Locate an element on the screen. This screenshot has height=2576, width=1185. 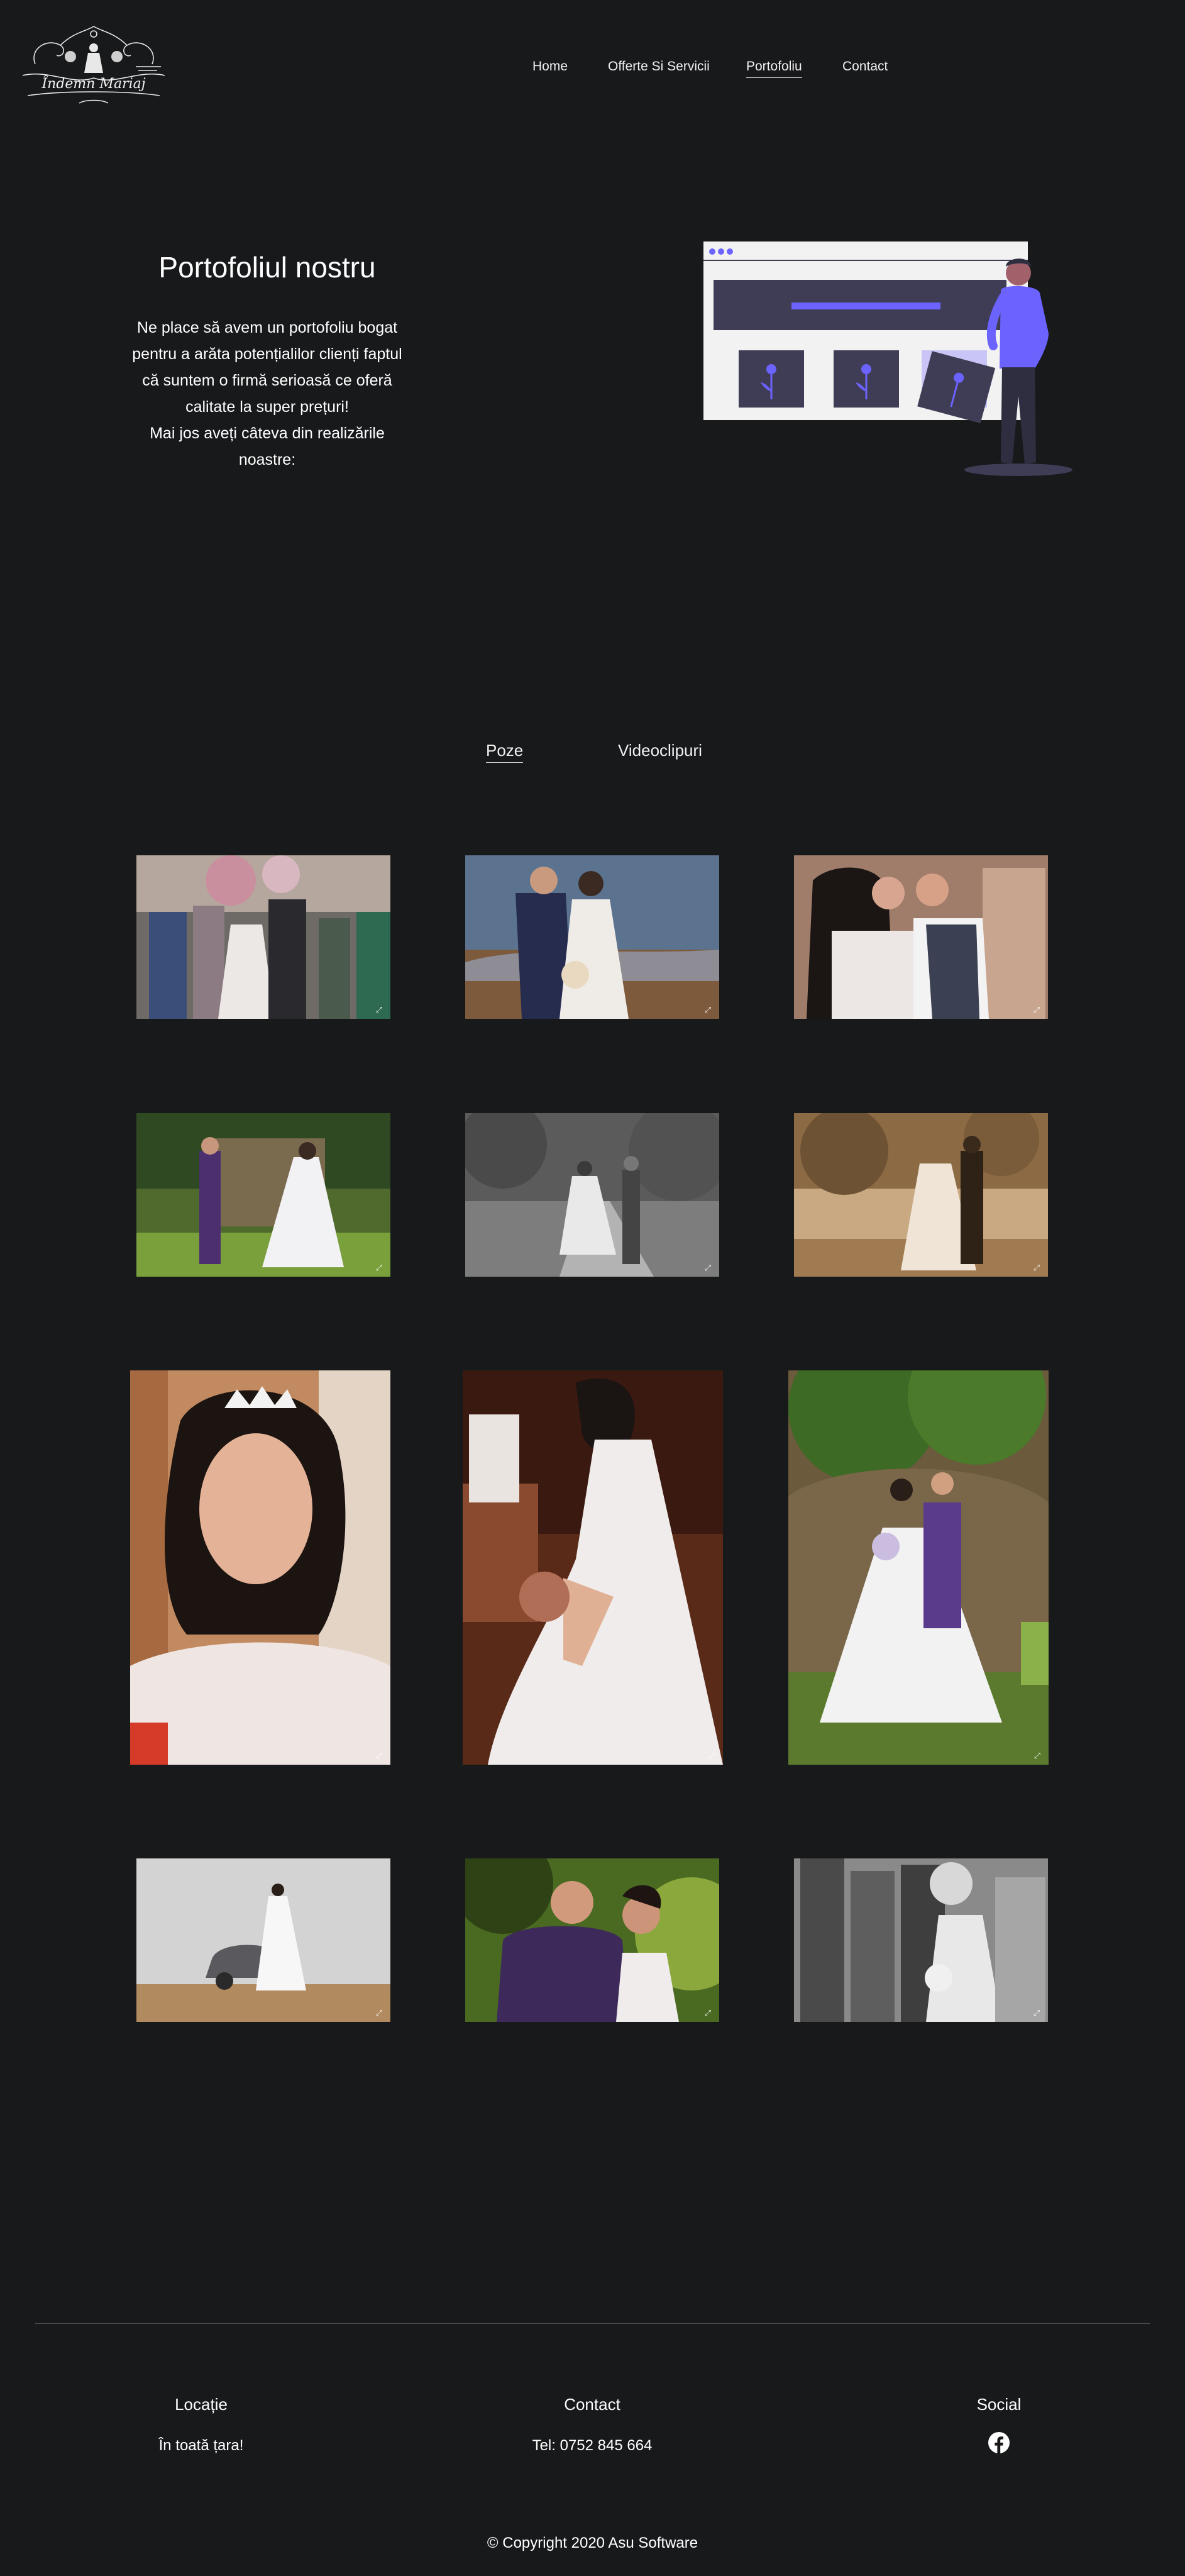
footer-contact-phone: Tel: 0752 845 664 is located at coordinates (592, 2446).